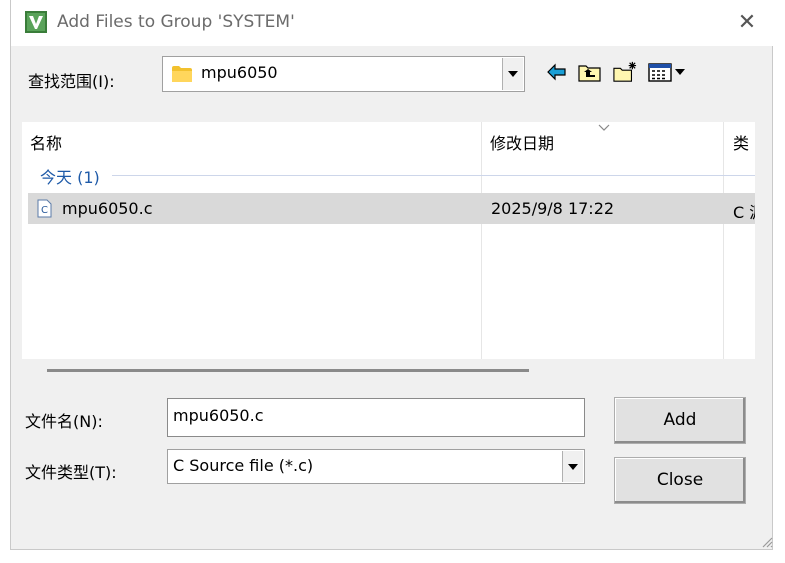 This screenshot has height=563, width=785. What do you see at coordinates (625, 72) in the screenshot?
I see `new-folder-icon` at bounding box center [625, 72].